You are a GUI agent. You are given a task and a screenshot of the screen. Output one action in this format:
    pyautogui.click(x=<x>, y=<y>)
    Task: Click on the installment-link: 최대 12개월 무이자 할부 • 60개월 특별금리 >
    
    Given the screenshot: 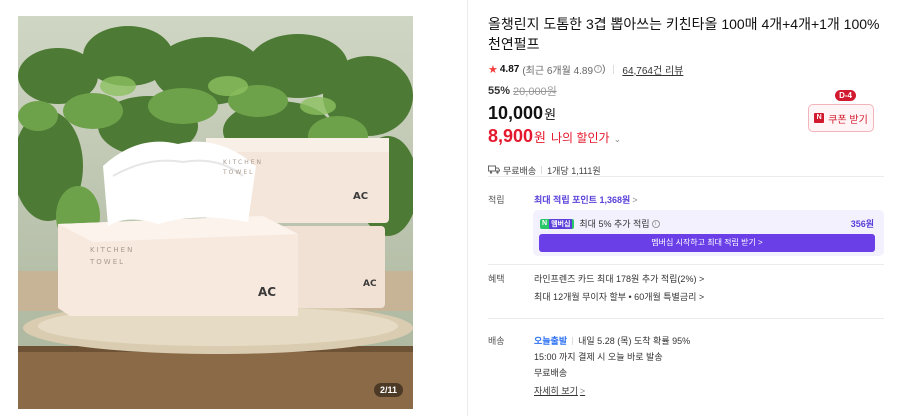 What is the action you would take?
    pyautogui.click(x=619, y=296)
    